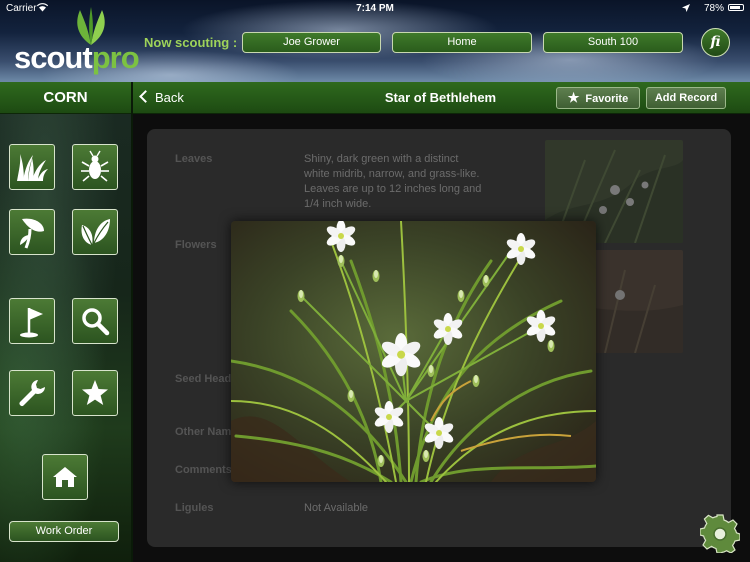  I want to click on wrench-icon, so click(32, 393).